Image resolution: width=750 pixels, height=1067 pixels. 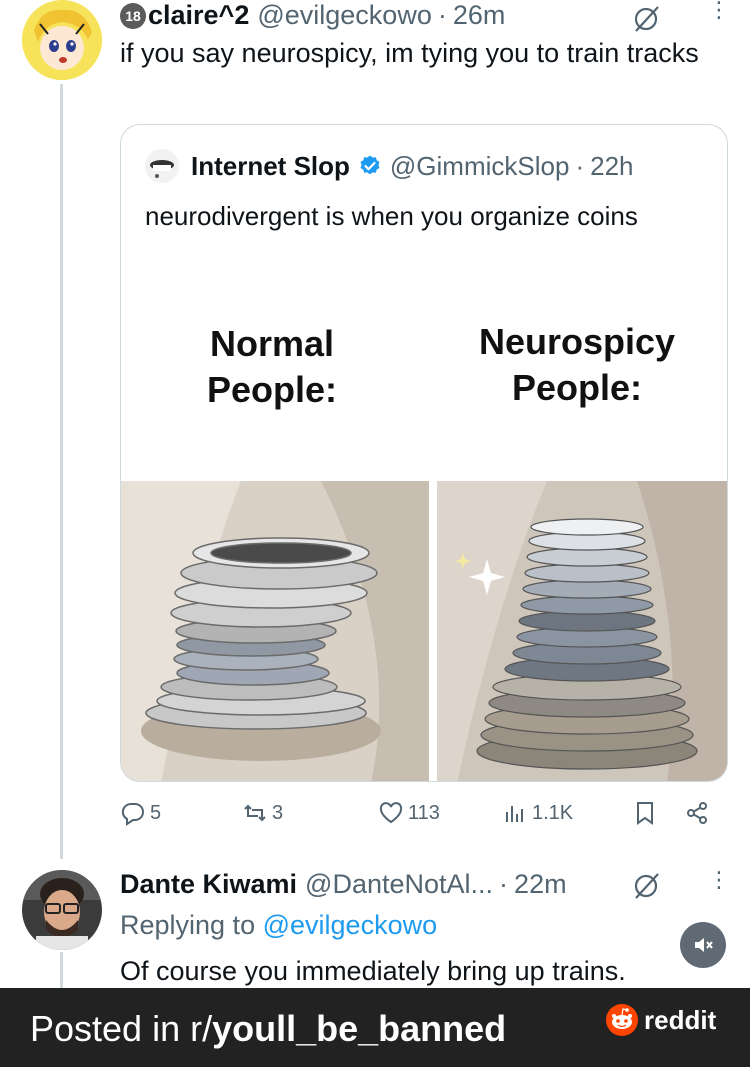 I want to click on views-button: 1.1K, so click(x=537, y=813).